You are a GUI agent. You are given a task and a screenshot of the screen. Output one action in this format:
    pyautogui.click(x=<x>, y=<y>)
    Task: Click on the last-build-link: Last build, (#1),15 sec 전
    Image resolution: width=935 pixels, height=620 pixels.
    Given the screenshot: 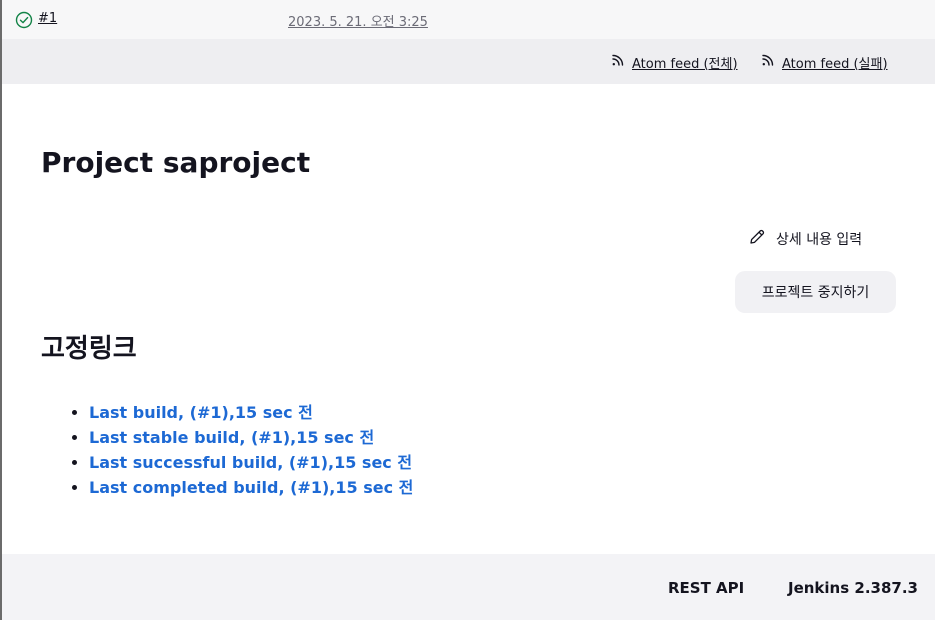 What is the action you would take?
    pyautogui.click(x=201, y=412)
    